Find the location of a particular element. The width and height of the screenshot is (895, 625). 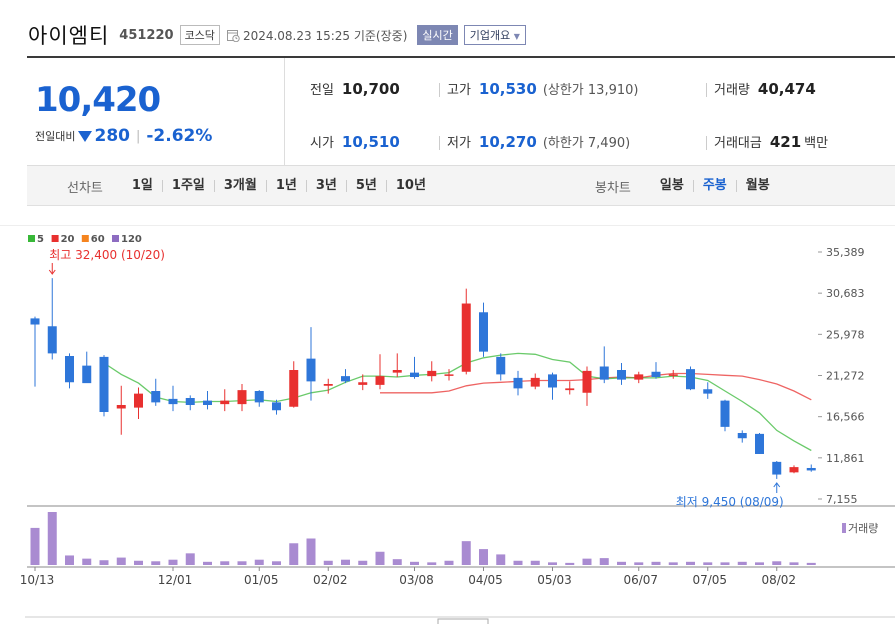

y-tick-label: 35,389 is located at coordinates (845, 252).